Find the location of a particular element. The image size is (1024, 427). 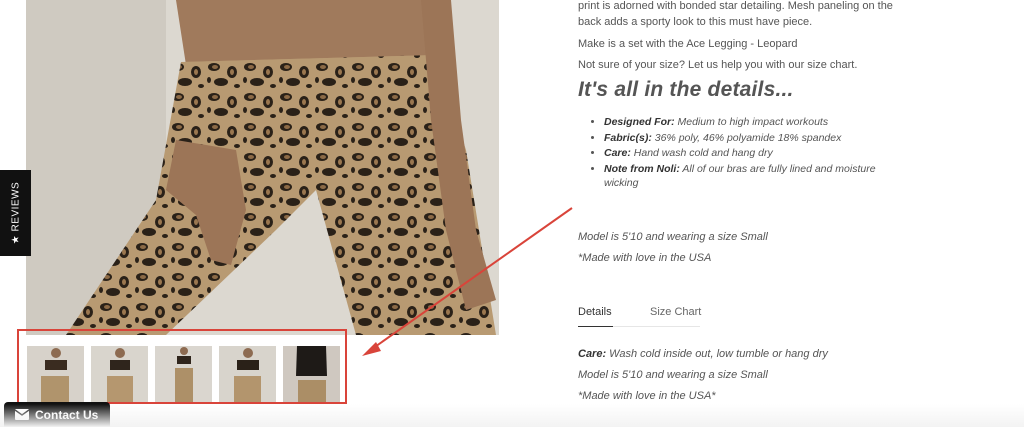

reviews-tab-label: ★ REVIEWS is located at coordinates (15, 213).